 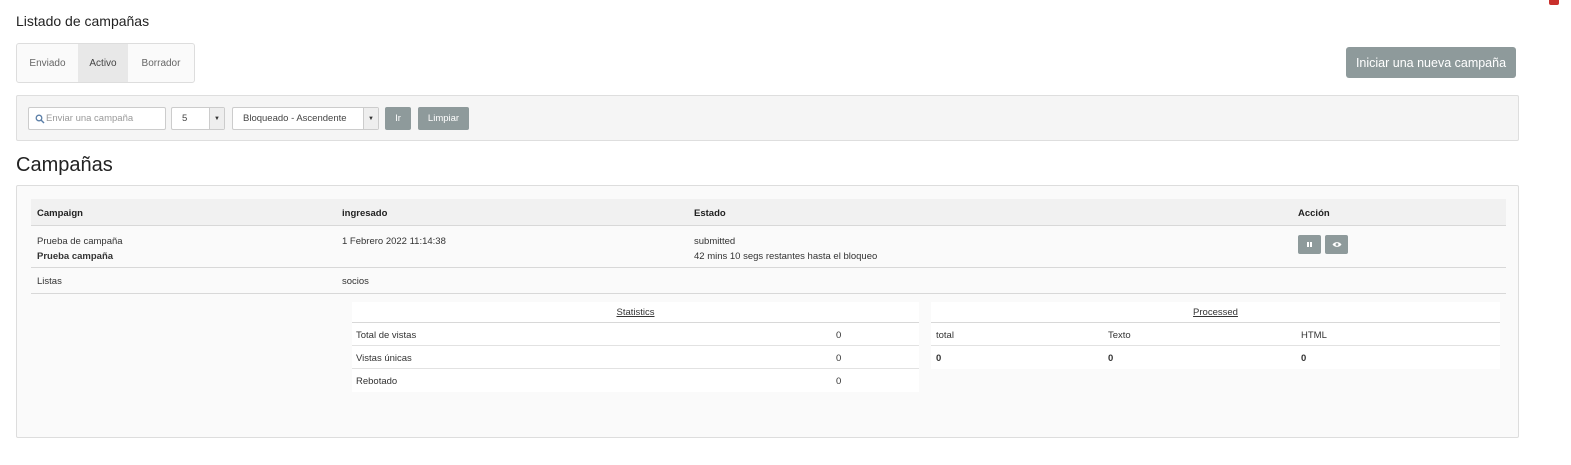 I want to click on search-input, so click(x=105, y=118).